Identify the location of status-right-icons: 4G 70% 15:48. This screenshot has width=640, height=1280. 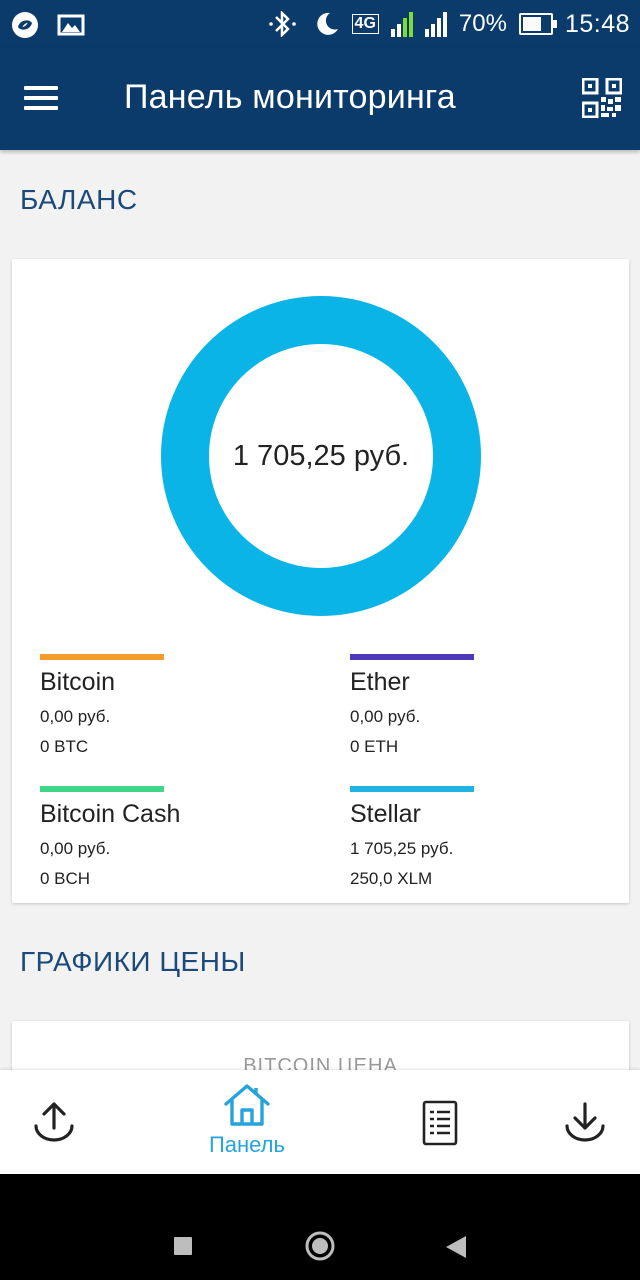
(448, 24).